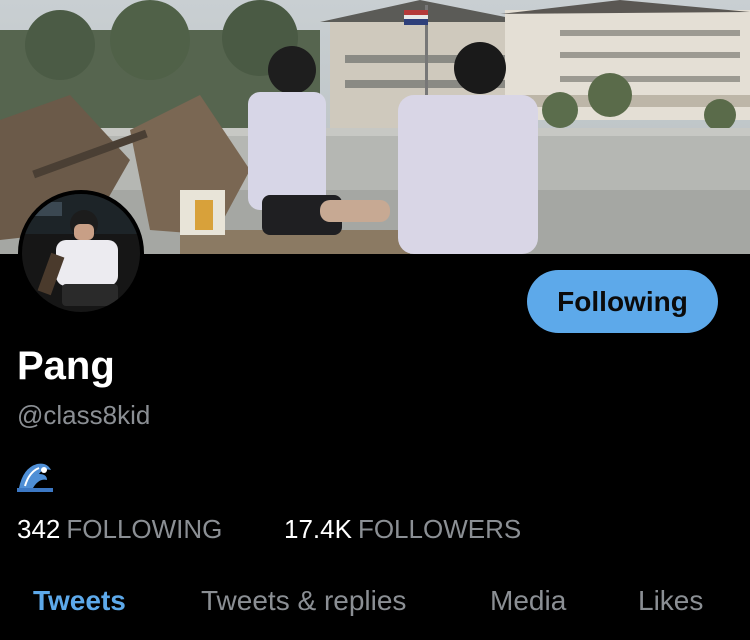  I want to click on followers-label: FOLLOWERS, so click(439, 529).